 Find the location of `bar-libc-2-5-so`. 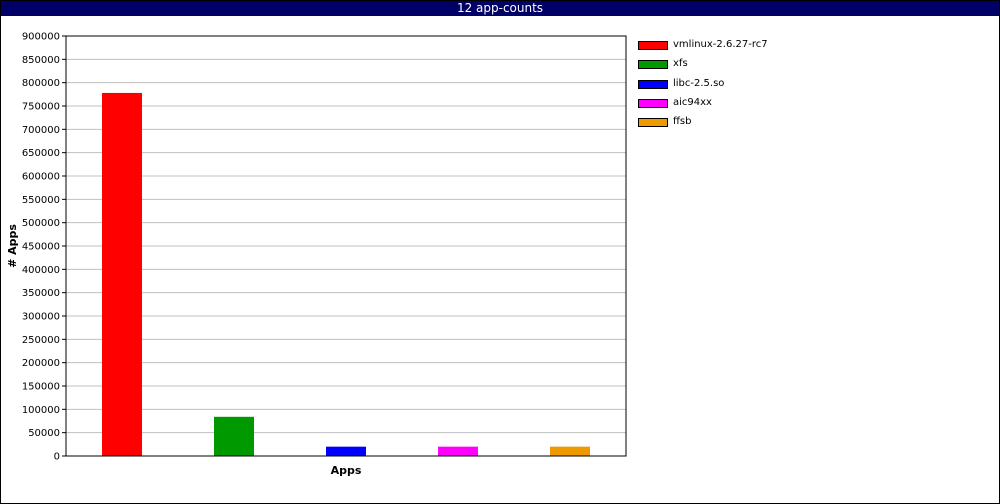

bar-libc-2-5-so is located at coordinates (346, 451).